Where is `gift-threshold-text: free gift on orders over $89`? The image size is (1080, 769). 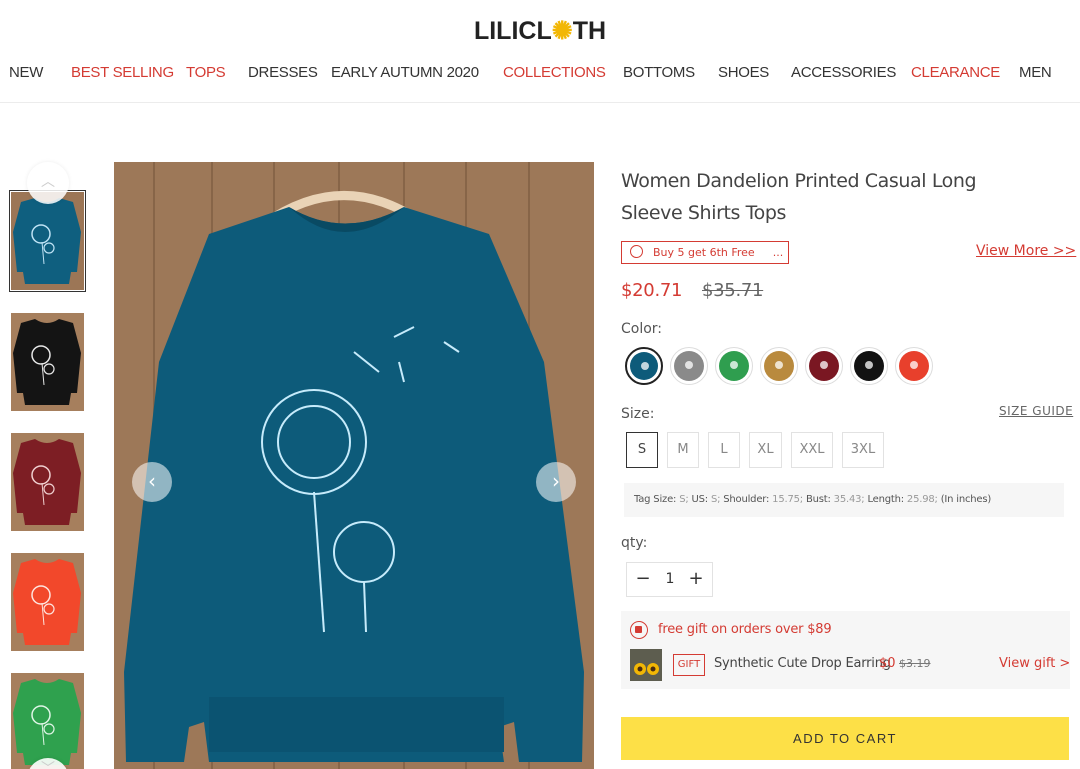 gift-threshold-text: free gift on orders over $89 is located at coordinates (745, 629).